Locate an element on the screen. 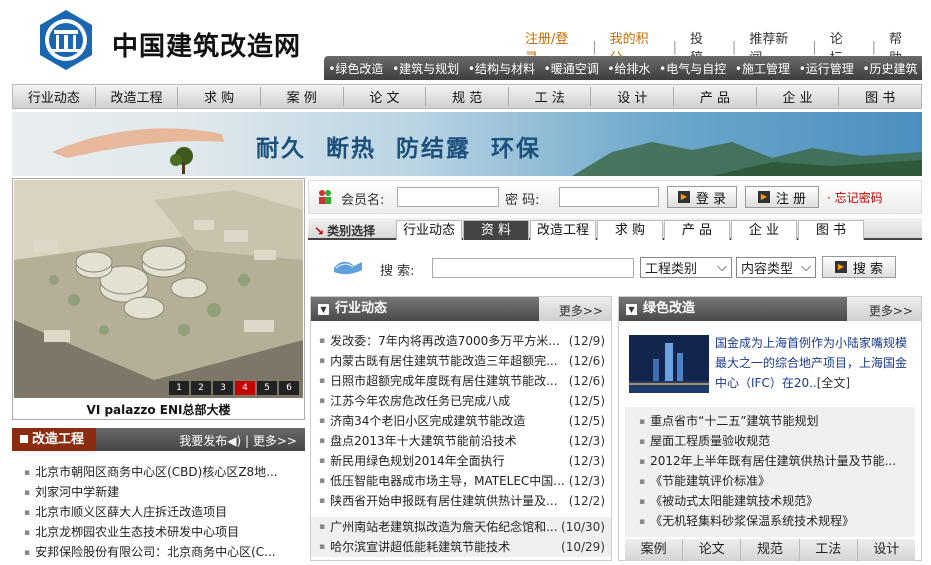  list-item: 《节能建筑评价标准》 is located at coordinates (774, 481).